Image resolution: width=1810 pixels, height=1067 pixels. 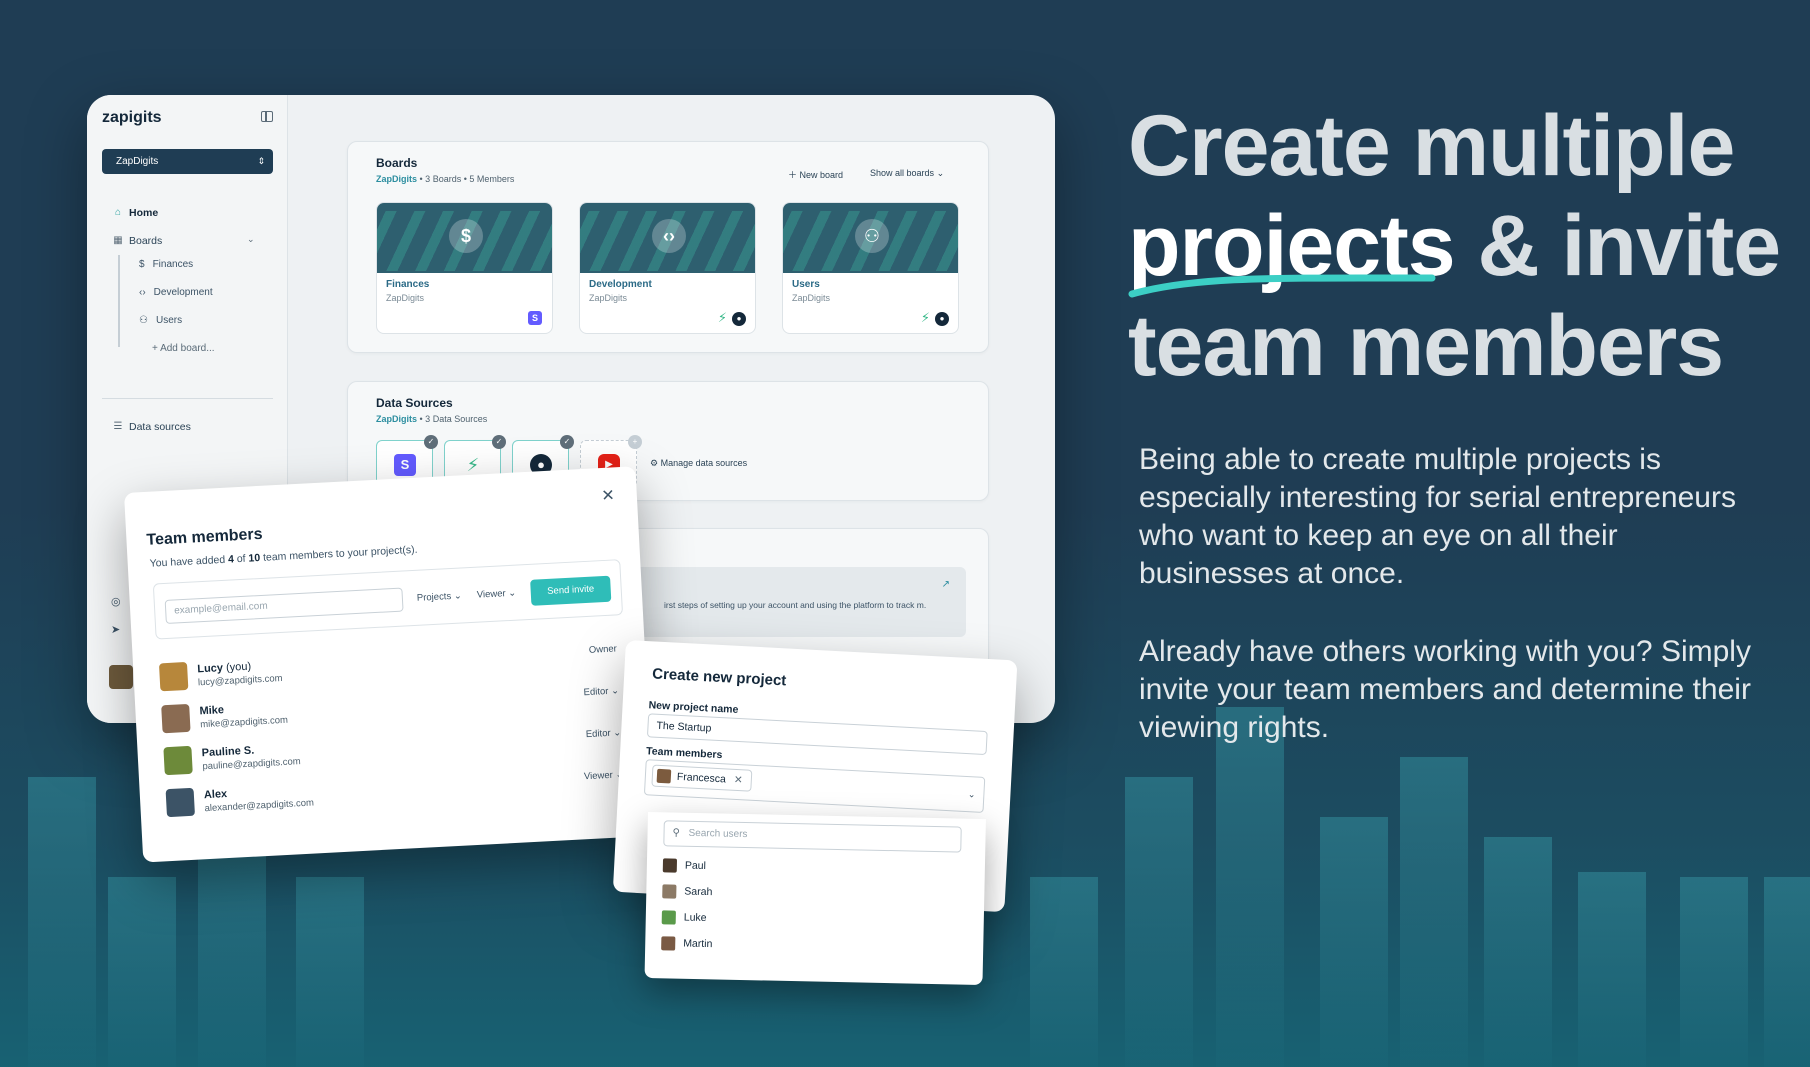 I want to click on member-chip: Francesca ✕, so click(x=702, y=778).